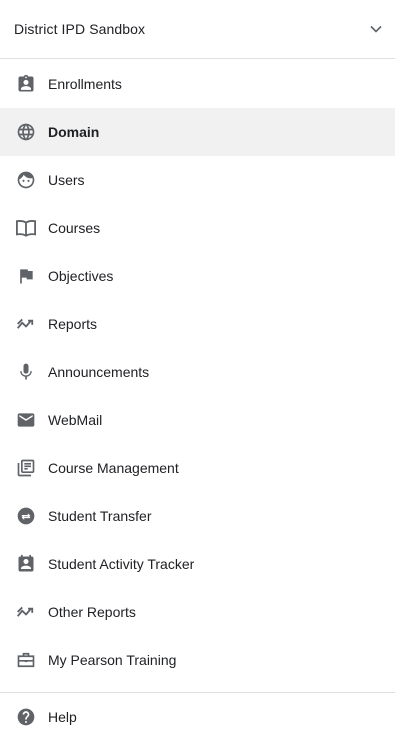 This screenshot has height=741, width=395. Describe the element at coordinates (26, 717) in the screenshot. I see `help-circle-icon` at that location.